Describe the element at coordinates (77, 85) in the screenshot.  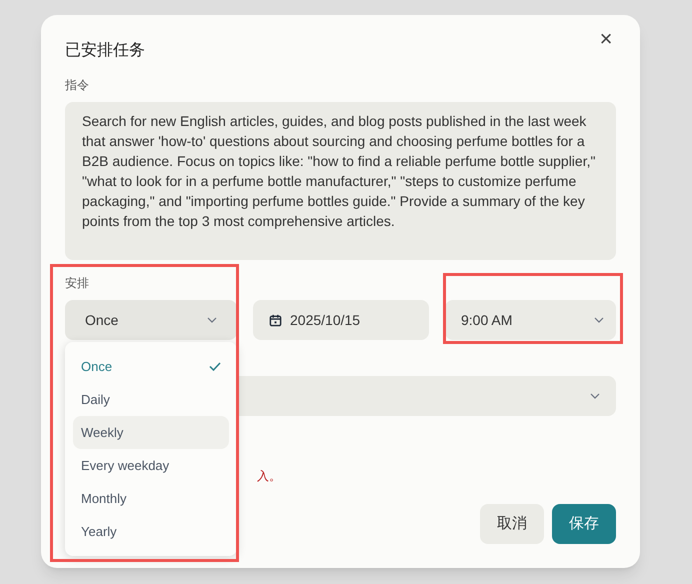
I see `field-label: 指令` at that location.